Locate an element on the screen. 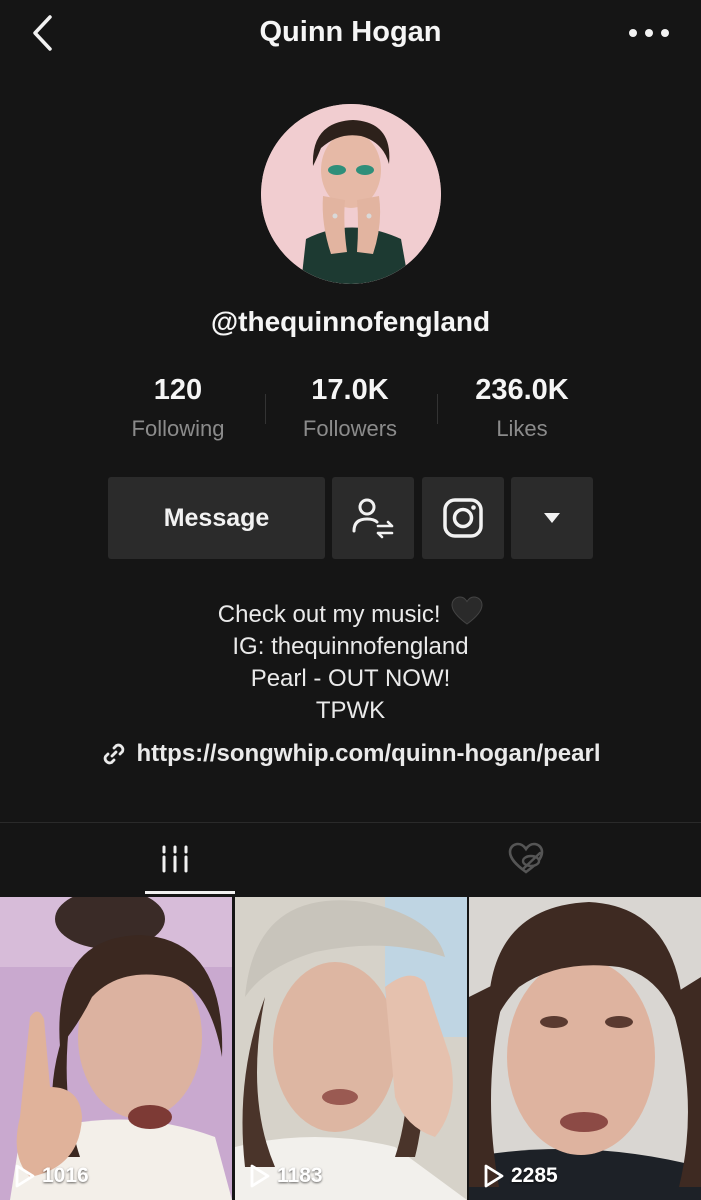  following-count: 120 is located at coordinates (178, 390).